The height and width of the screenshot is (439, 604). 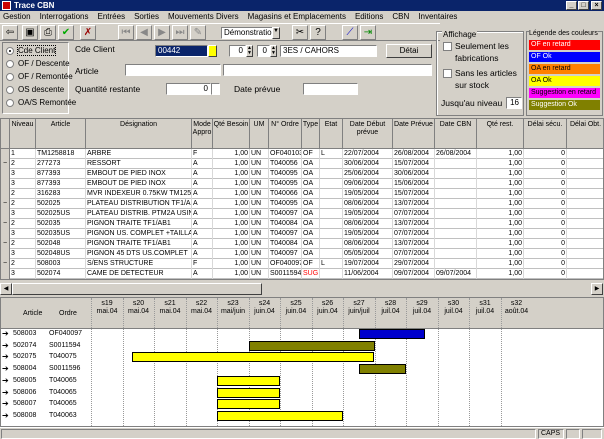 I want to click on spin2-stepper: ▲ ▼, so click(x=273, y=51).